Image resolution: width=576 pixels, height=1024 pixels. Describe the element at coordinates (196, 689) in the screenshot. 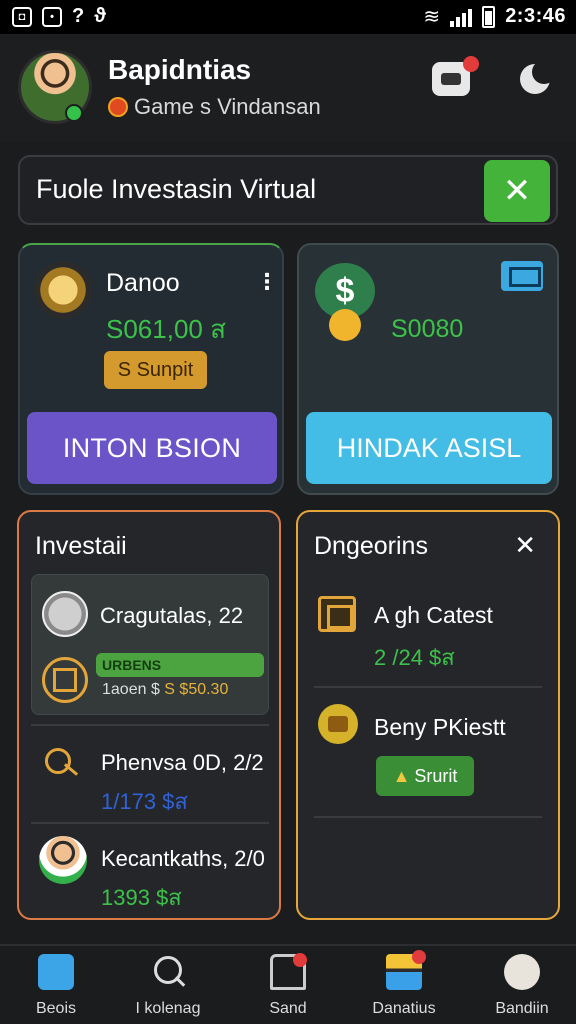

I see `detail-value: S $50.30` at that location.